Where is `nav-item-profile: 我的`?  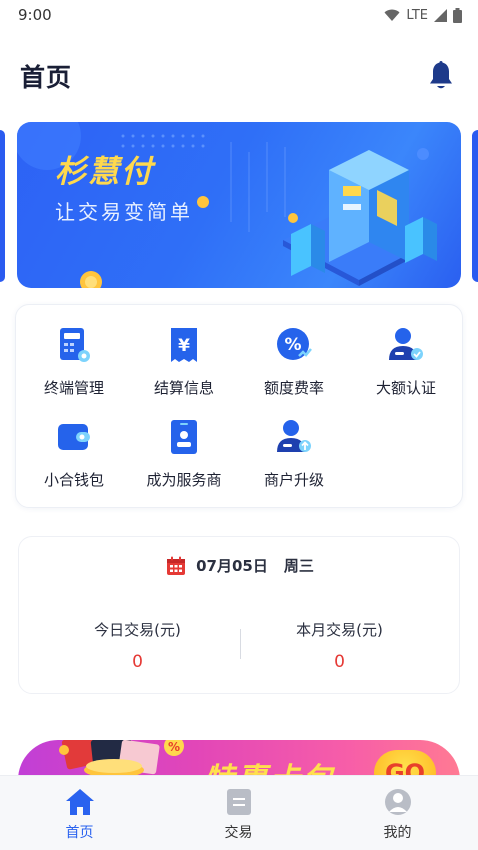 nav-item-profile: 我的 is located at coordinates (397, 813).